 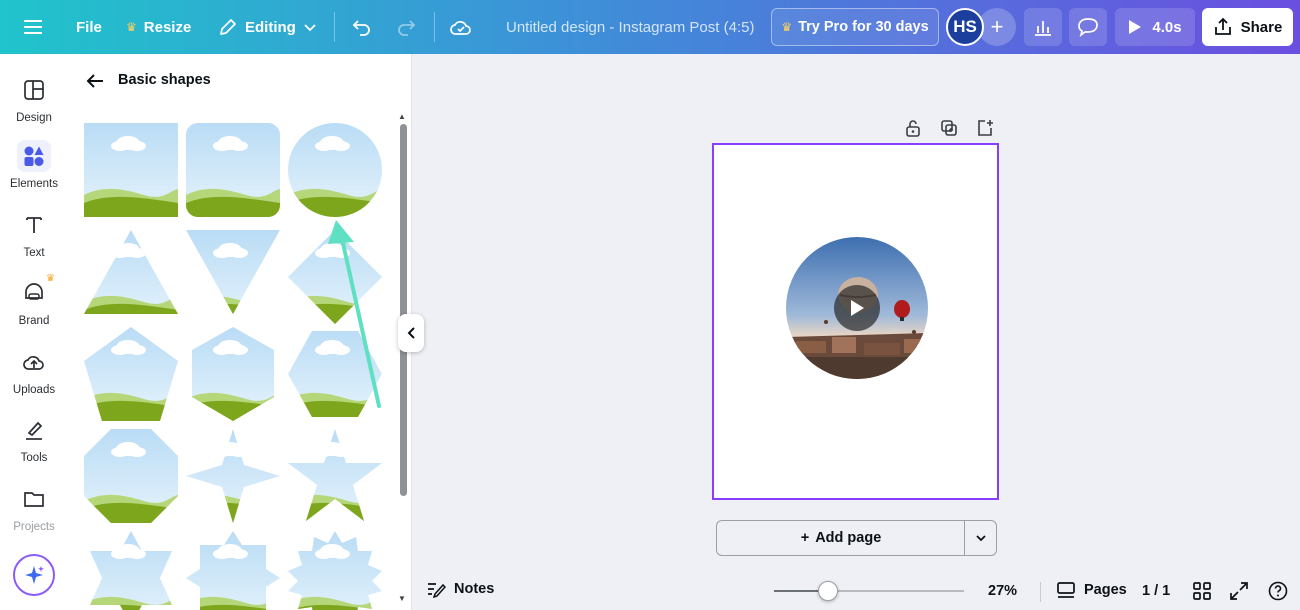 I want to click on shapes-icon, so click(x=34, y=156).